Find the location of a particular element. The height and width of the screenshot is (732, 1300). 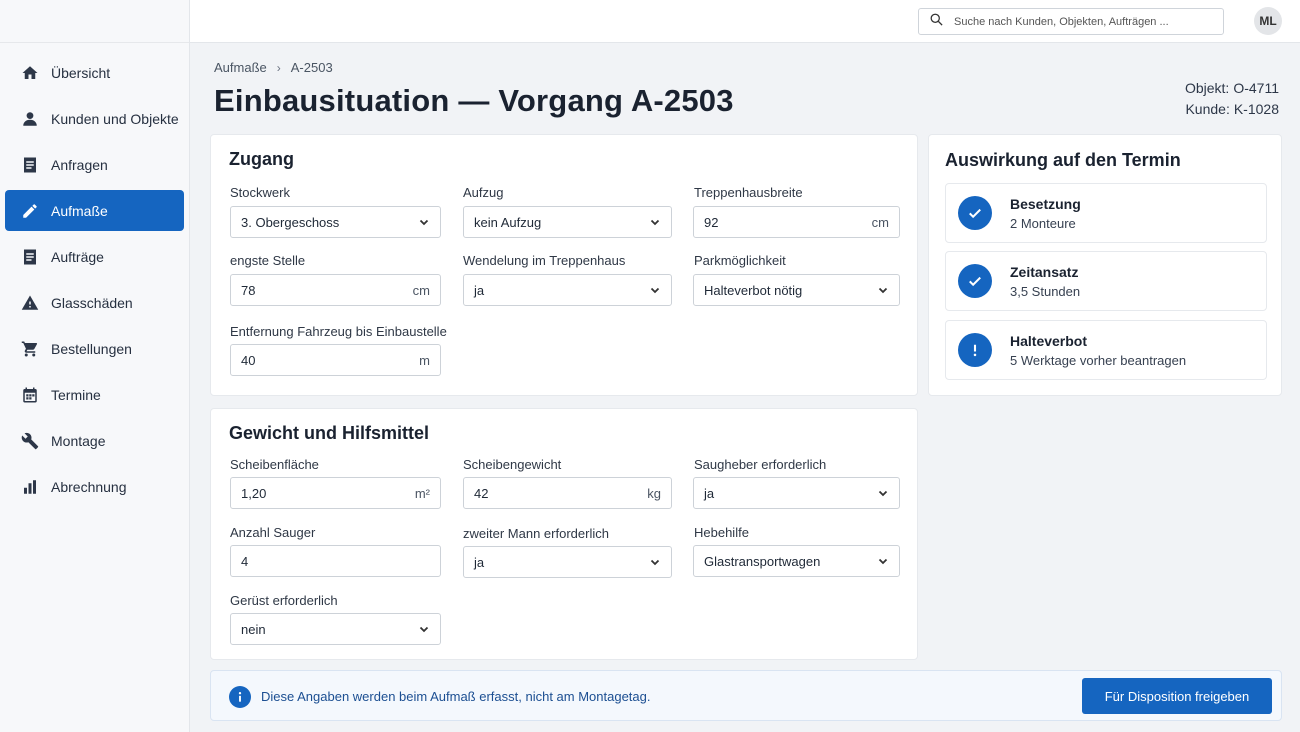

saugheber-label: Saugheber erforderlich is located at coordinates (760, 464).